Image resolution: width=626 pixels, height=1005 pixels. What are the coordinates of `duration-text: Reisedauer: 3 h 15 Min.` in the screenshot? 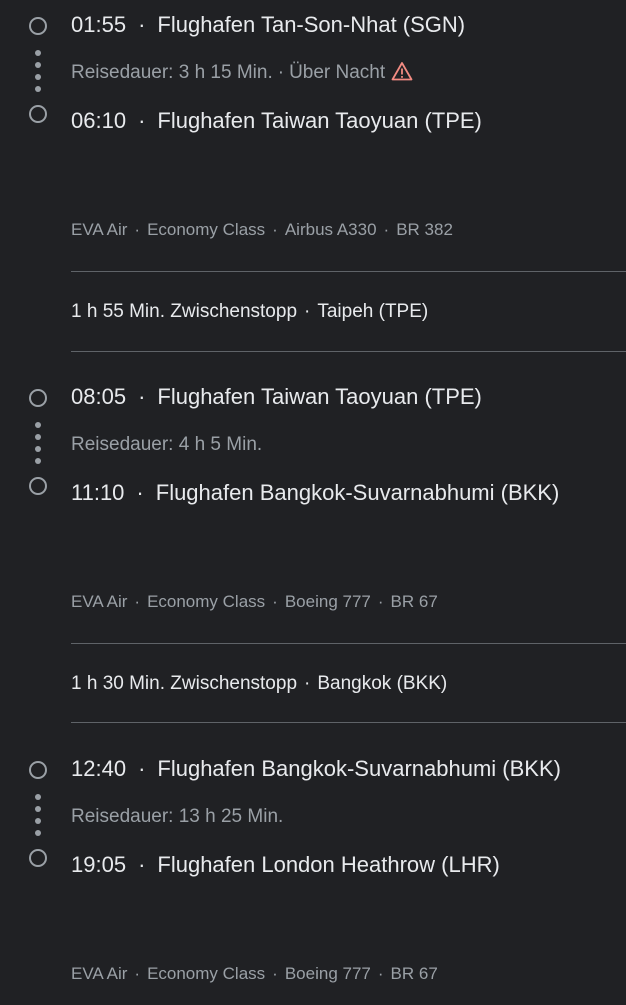 It's located at (172, 72).